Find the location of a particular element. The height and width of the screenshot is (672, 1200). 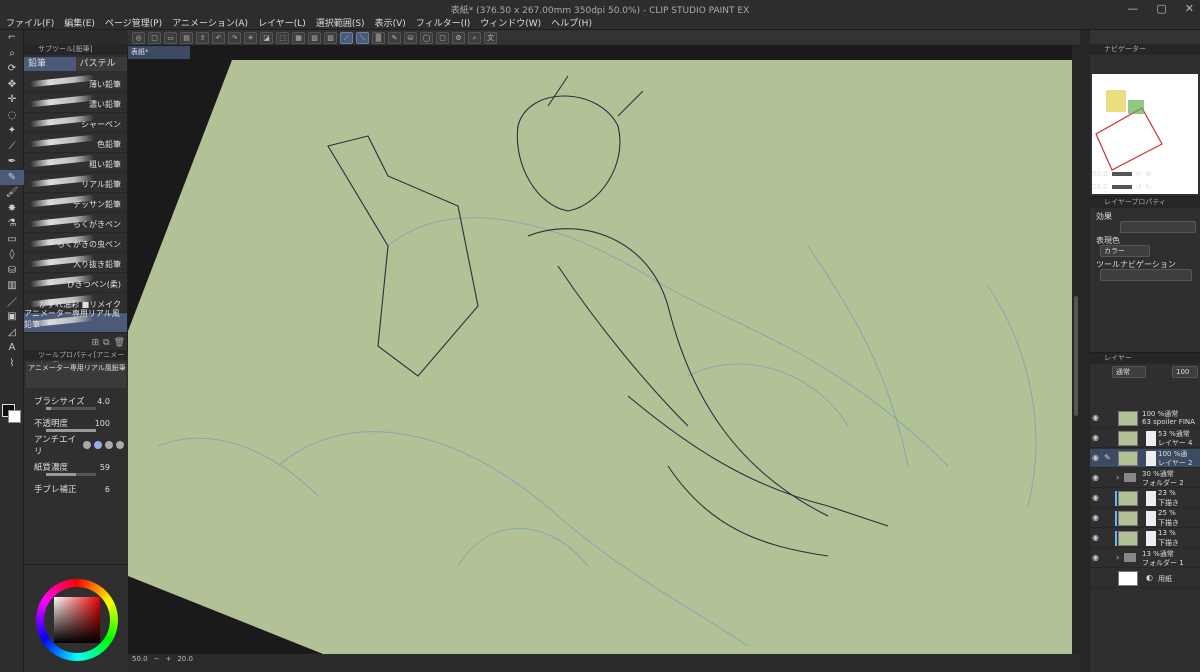

decoration-icon: ⚗ is located at coordinates (12, 224).